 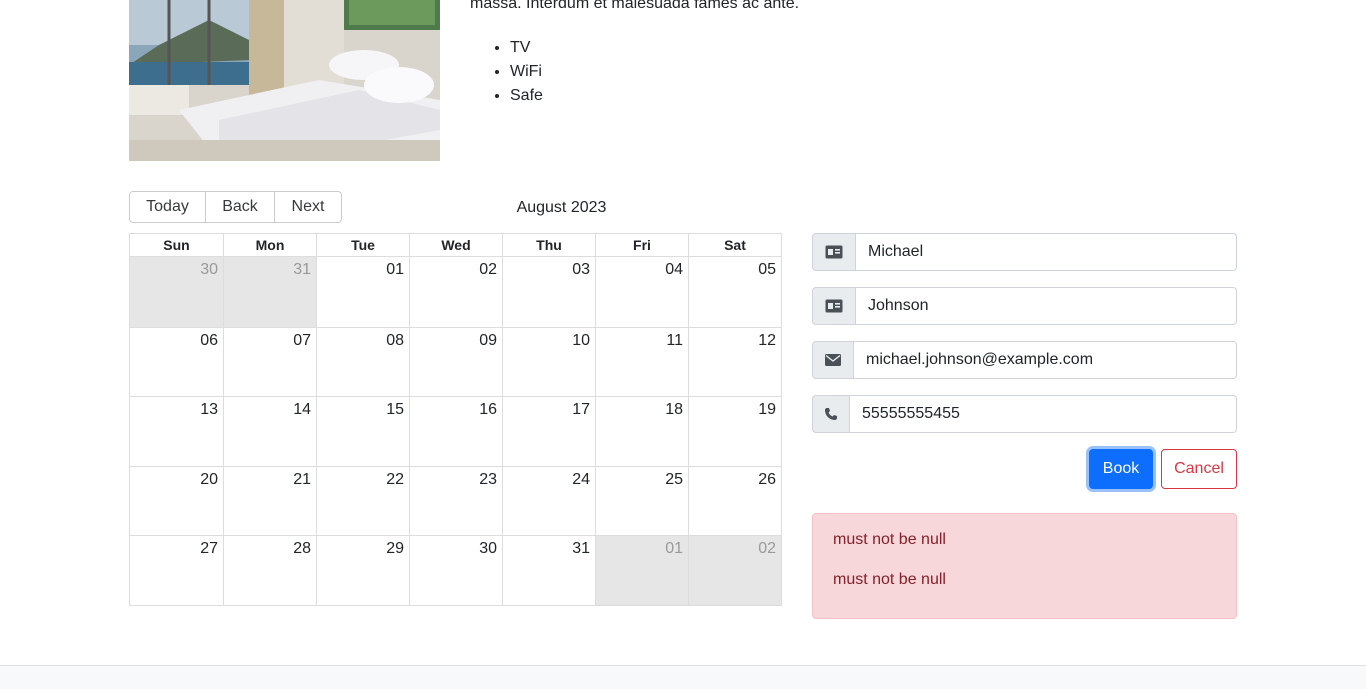 What do you see at coordinates (1046, 306) in the screenshot?
I see `lastname-input` at bounding box center [1046, 306].